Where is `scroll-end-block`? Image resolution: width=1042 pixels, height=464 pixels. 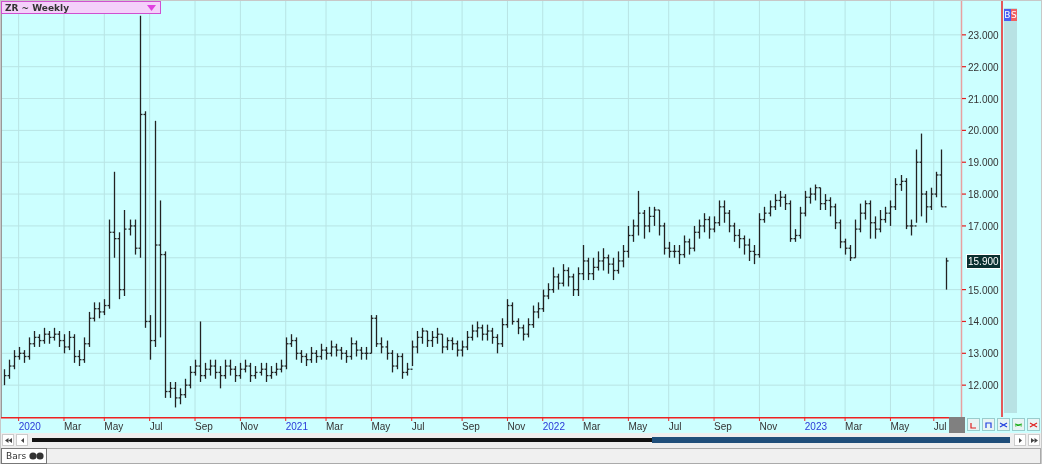
scroll-end-block is located at coordinates (957, 425).